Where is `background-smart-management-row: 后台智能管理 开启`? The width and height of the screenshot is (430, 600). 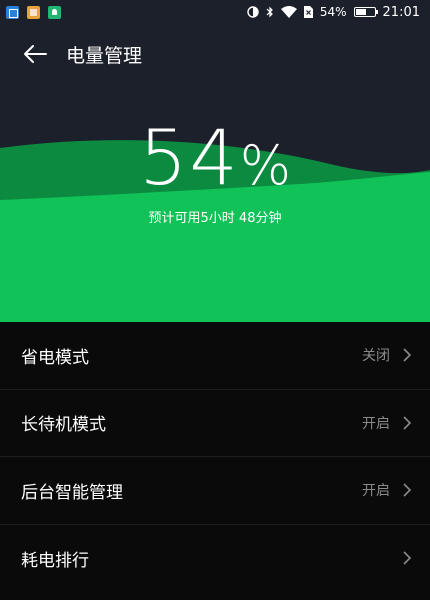
background-smart-management-row: 后台智能管理 开启 is located at coordinates (215, 491).